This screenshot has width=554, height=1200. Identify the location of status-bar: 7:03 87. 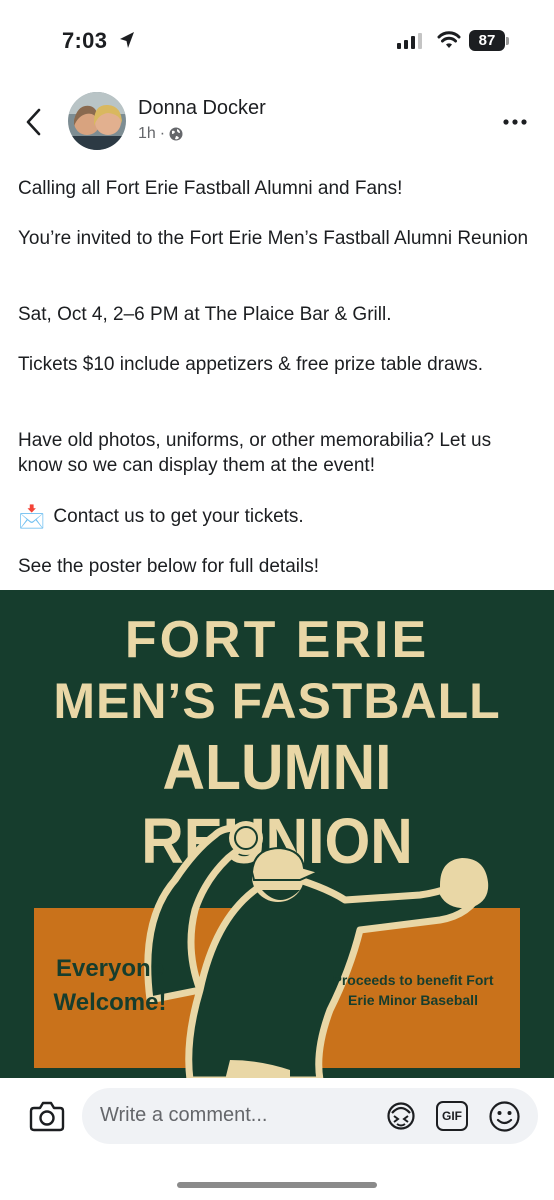
(277, 40).